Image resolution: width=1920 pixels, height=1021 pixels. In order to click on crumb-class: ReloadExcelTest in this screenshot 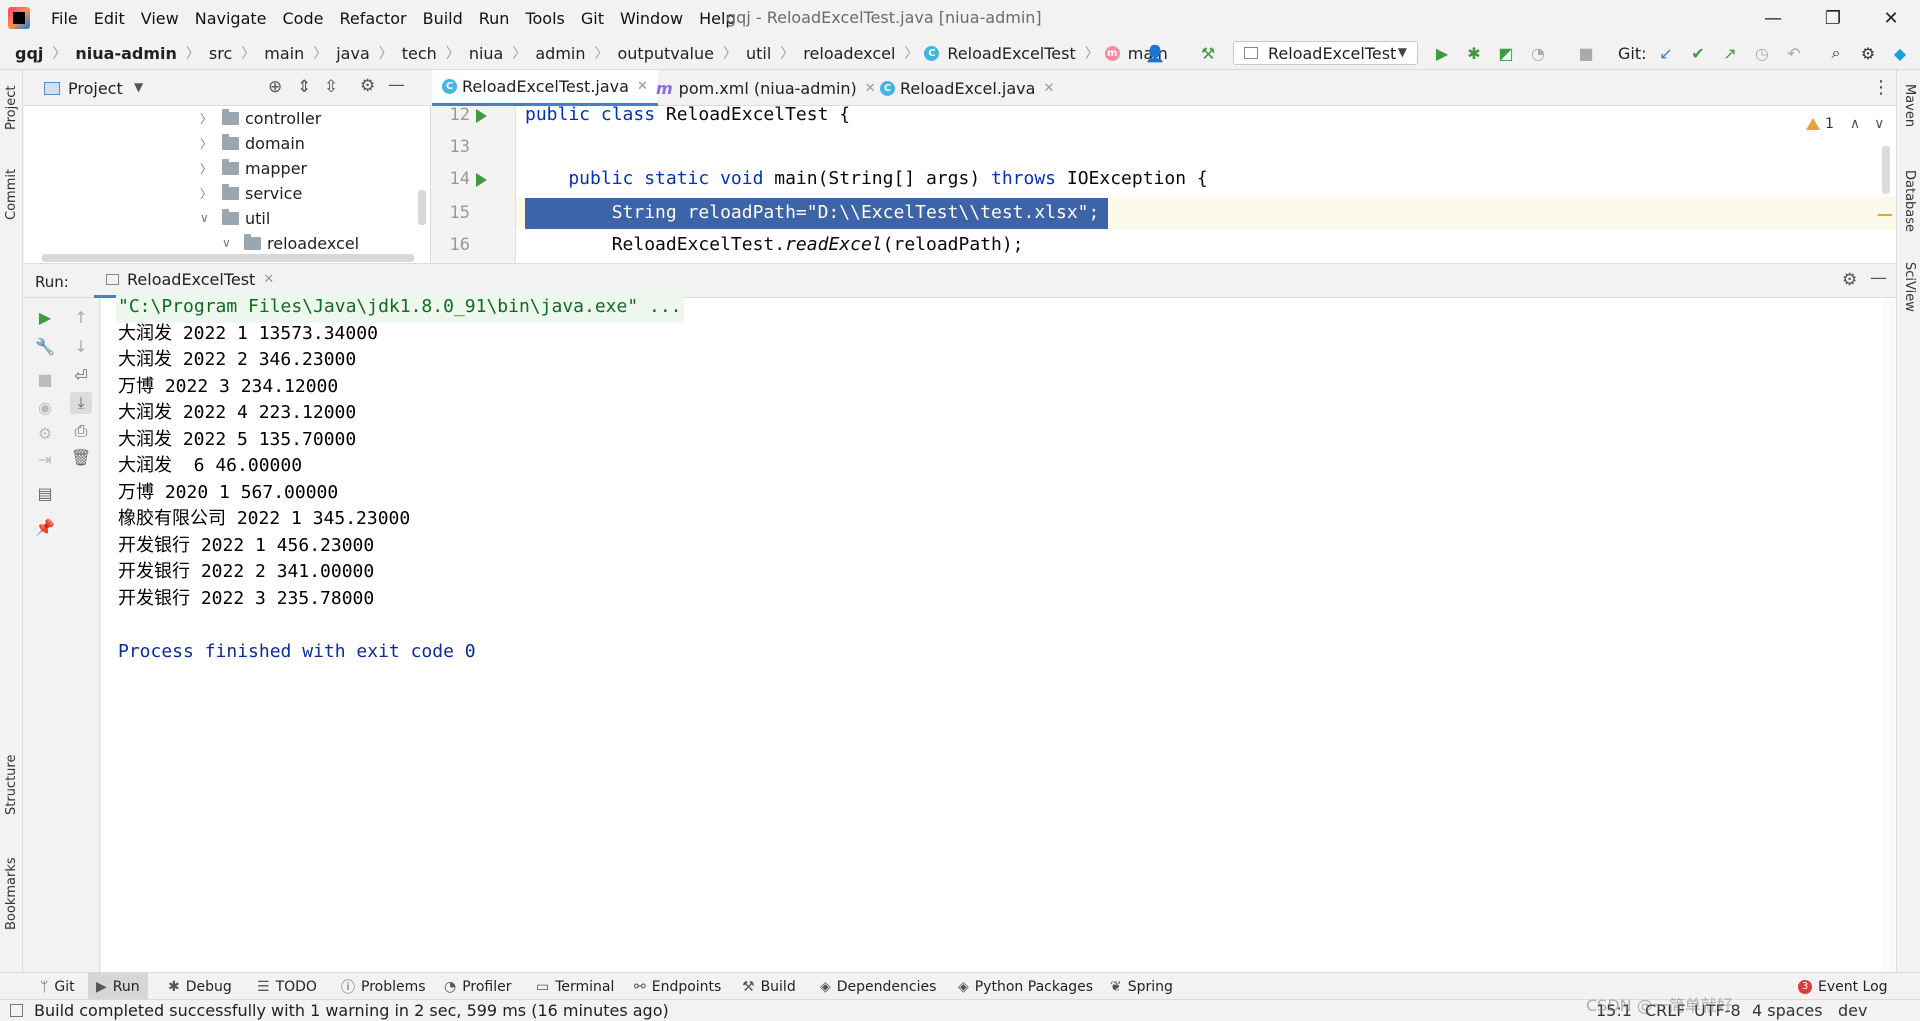, I will do `click(1011, 53)`.